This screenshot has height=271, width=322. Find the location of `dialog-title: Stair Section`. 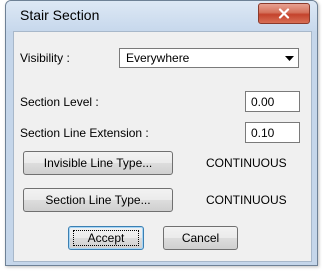

dialog-title: Stair Section is located at coordinates (60, 15).